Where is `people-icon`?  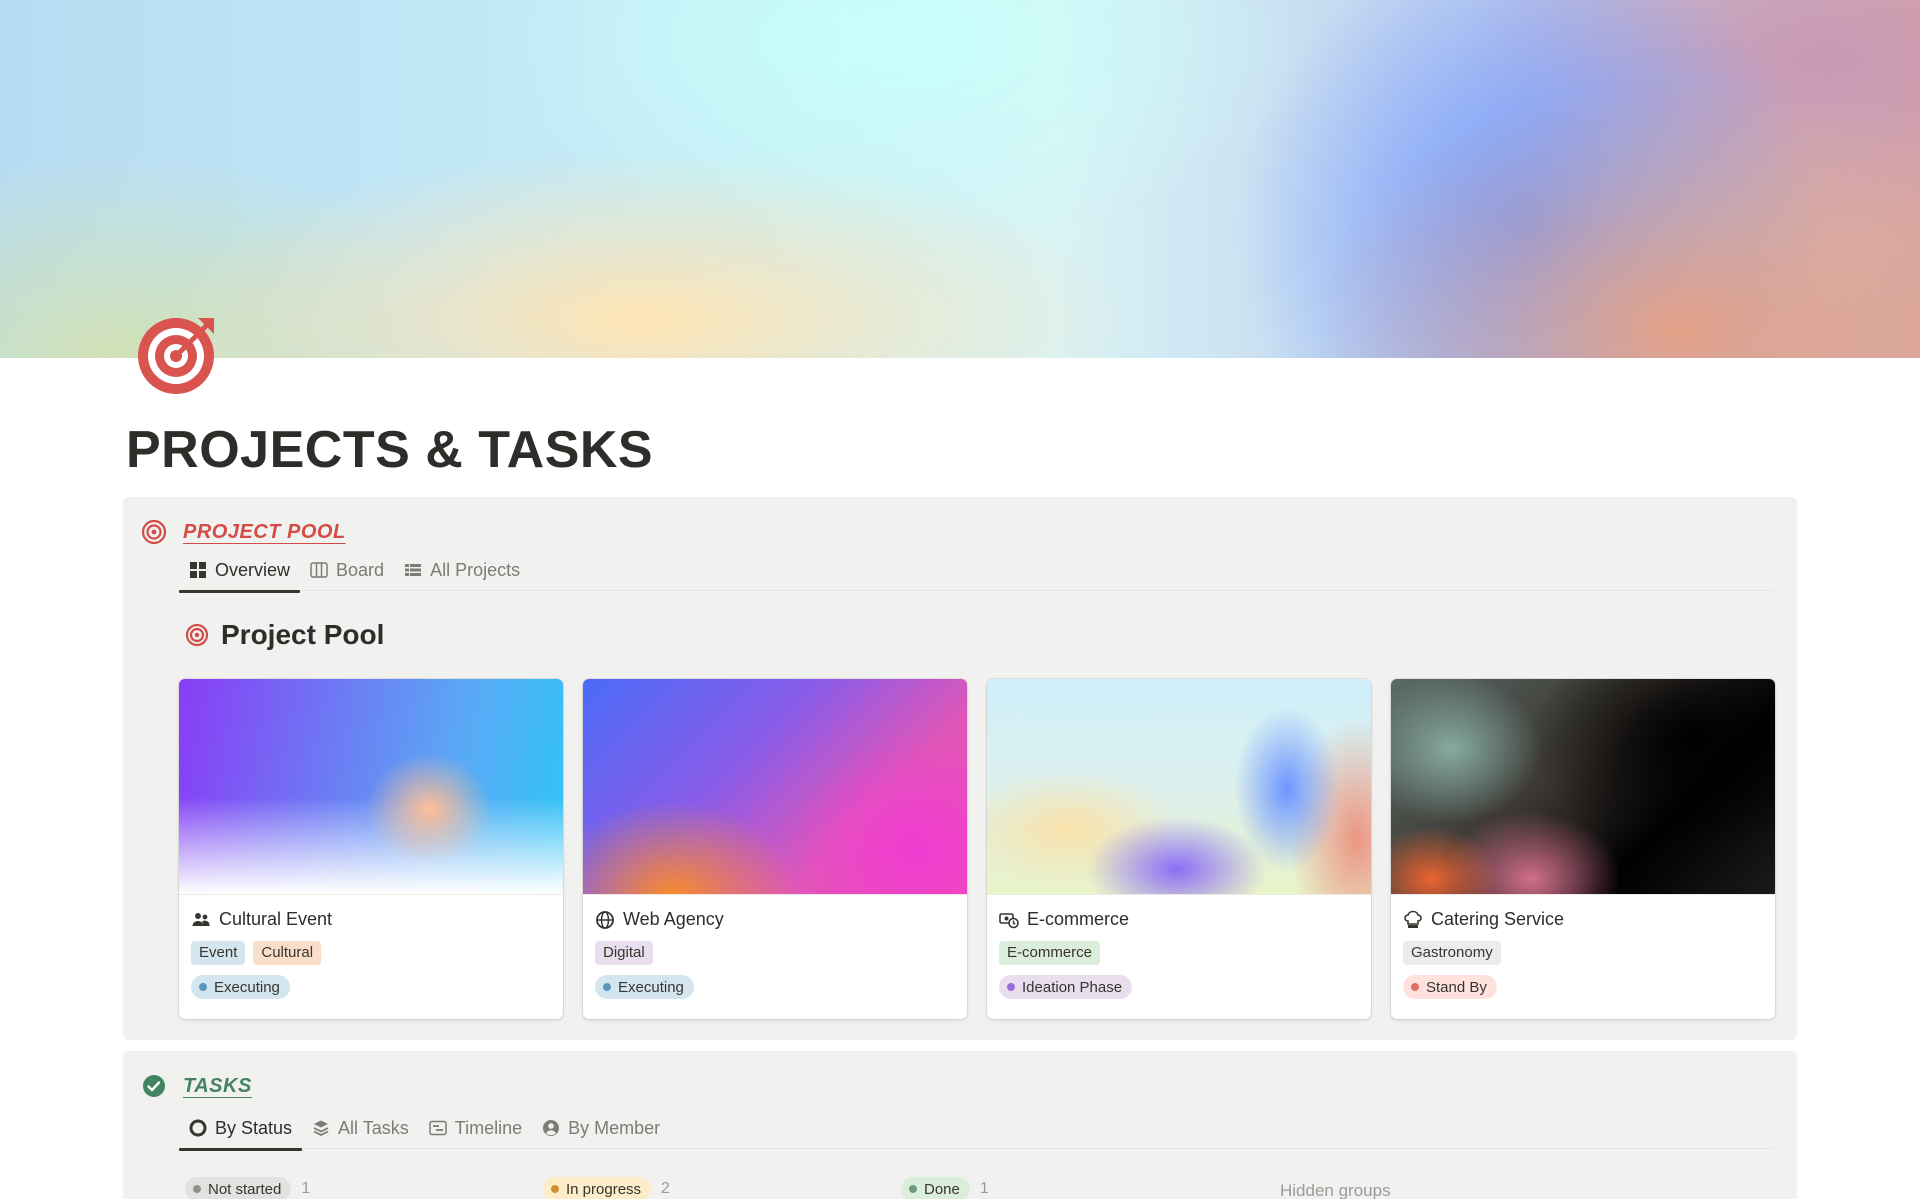
people-icon is located at coordinates (201, 919).